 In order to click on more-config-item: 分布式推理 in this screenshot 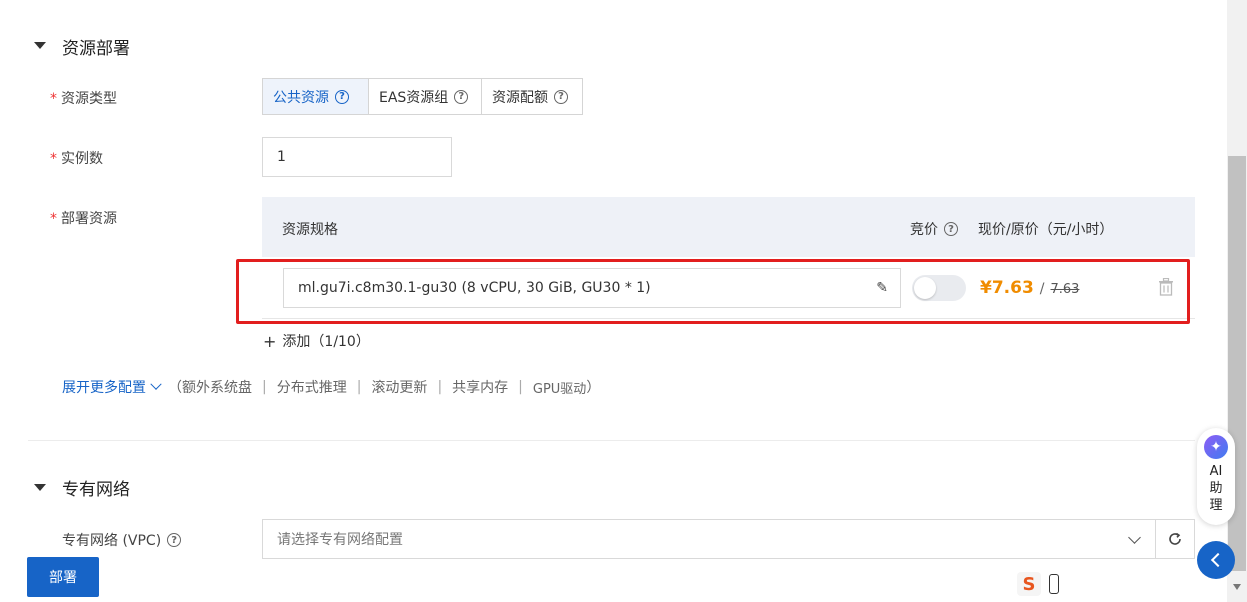, I will do `click(311, 388)`.